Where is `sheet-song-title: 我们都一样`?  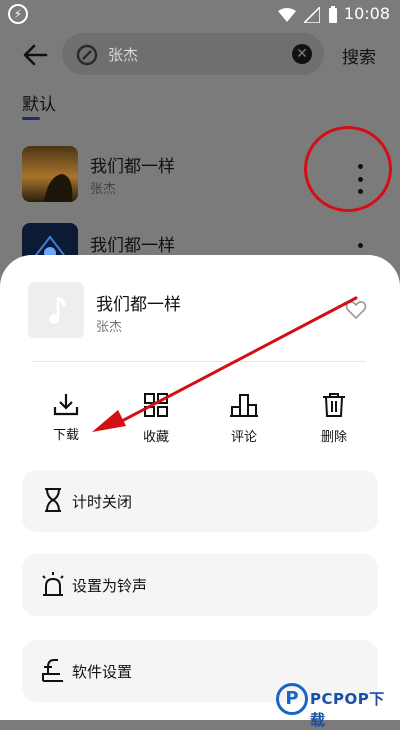
sheet-song-title: 我们都一样 is located at coordinates (138, 305).